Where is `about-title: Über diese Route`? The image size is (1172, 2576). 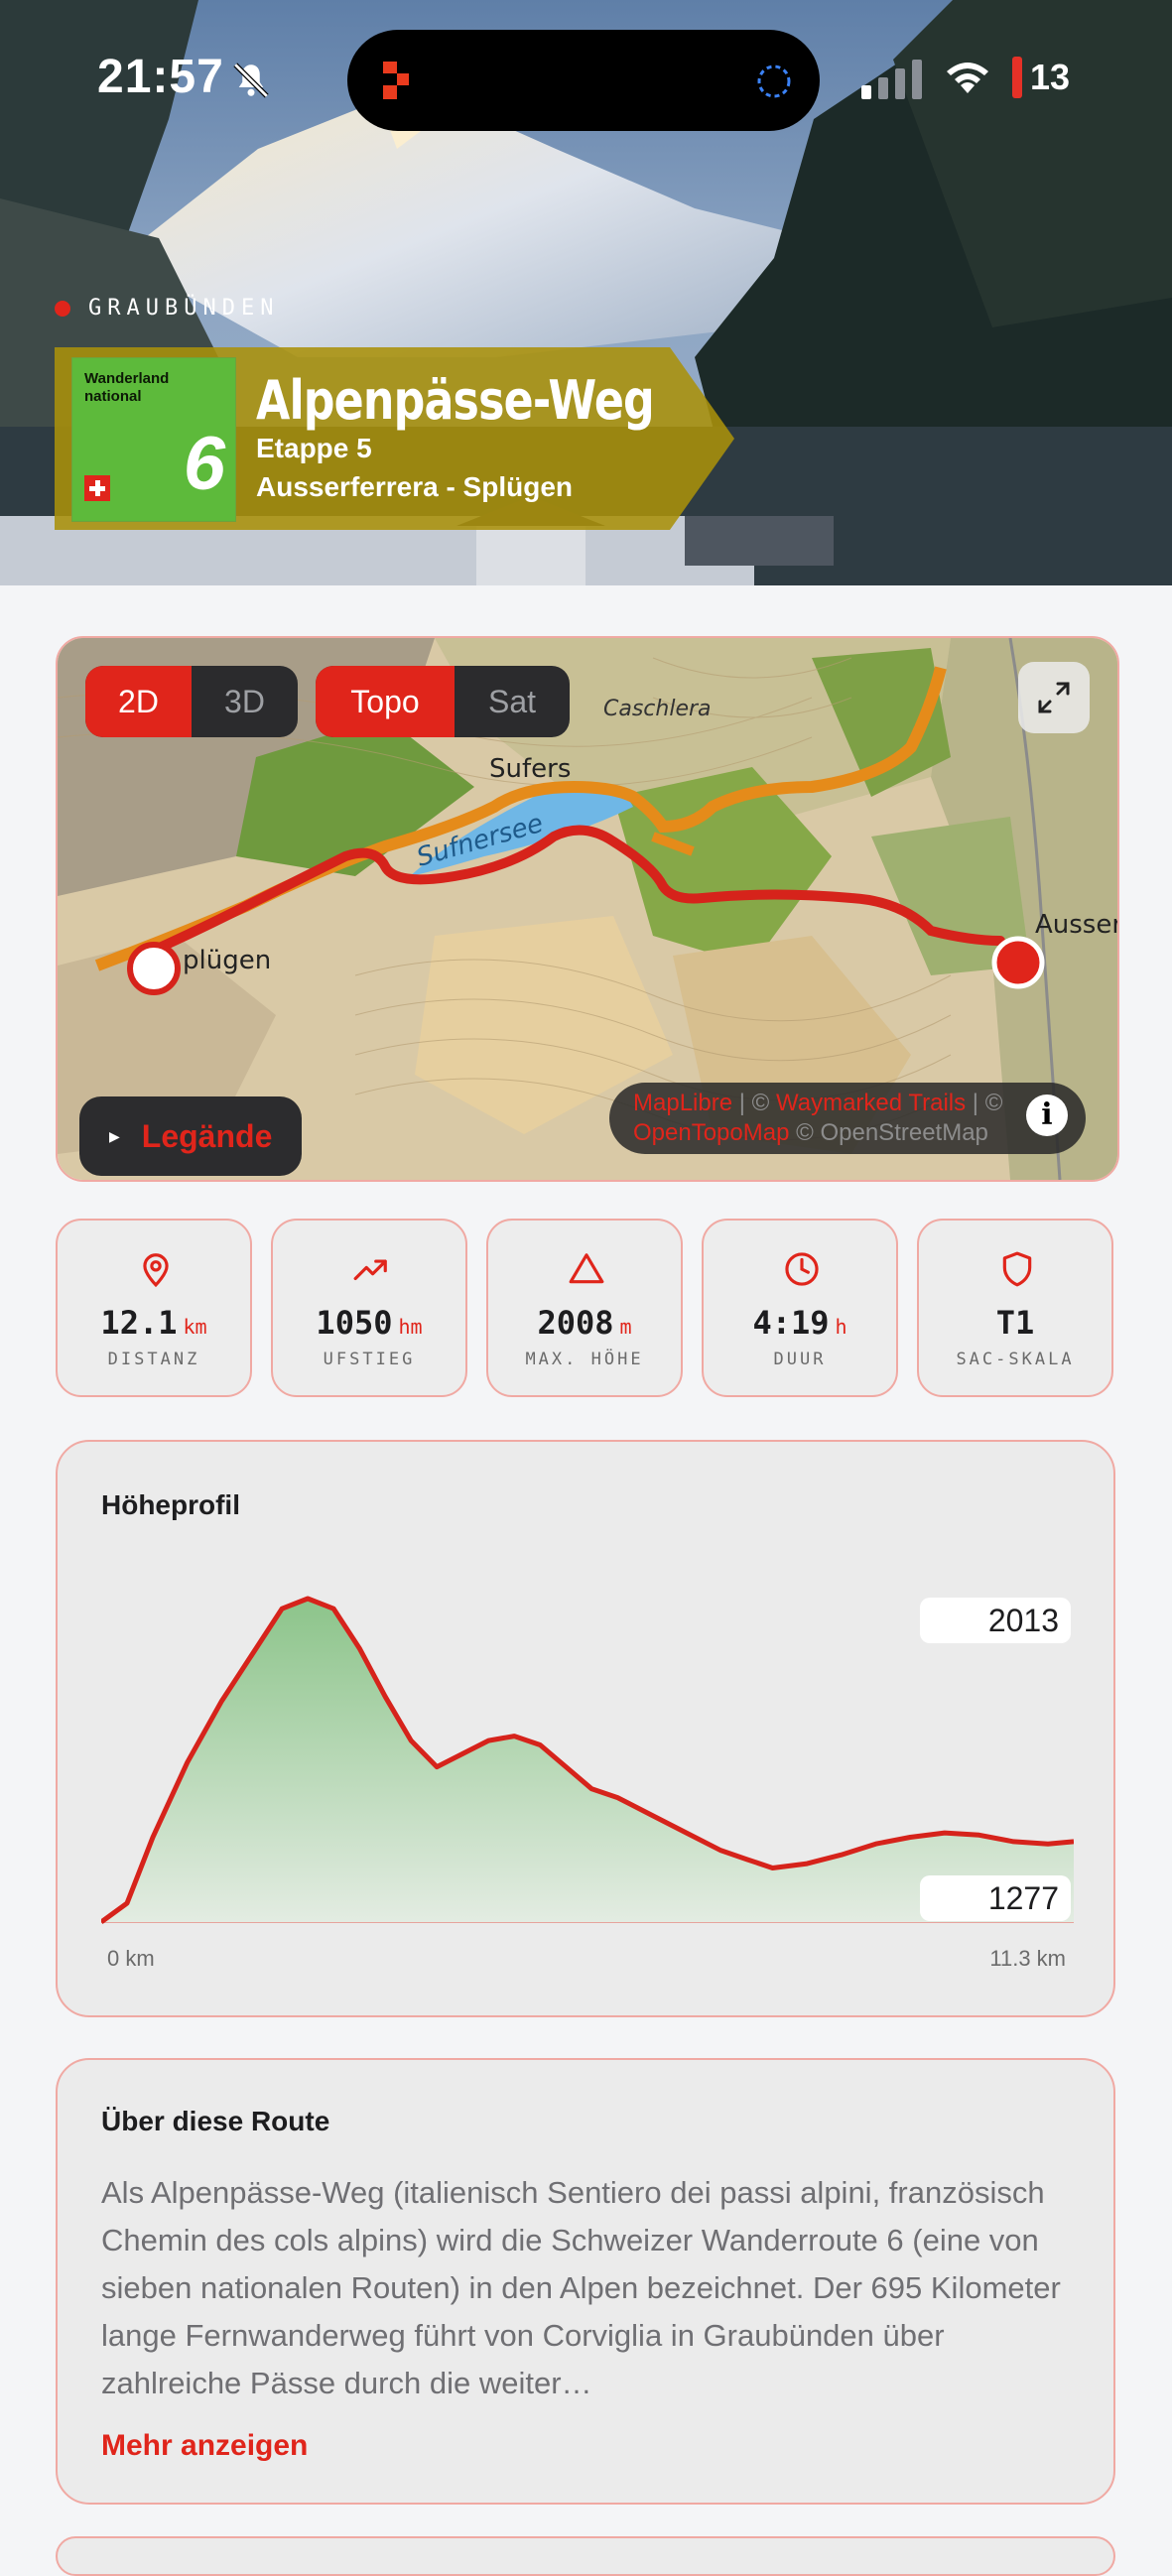
about-title: Über diese Route is located at coordinates (215, 2121).